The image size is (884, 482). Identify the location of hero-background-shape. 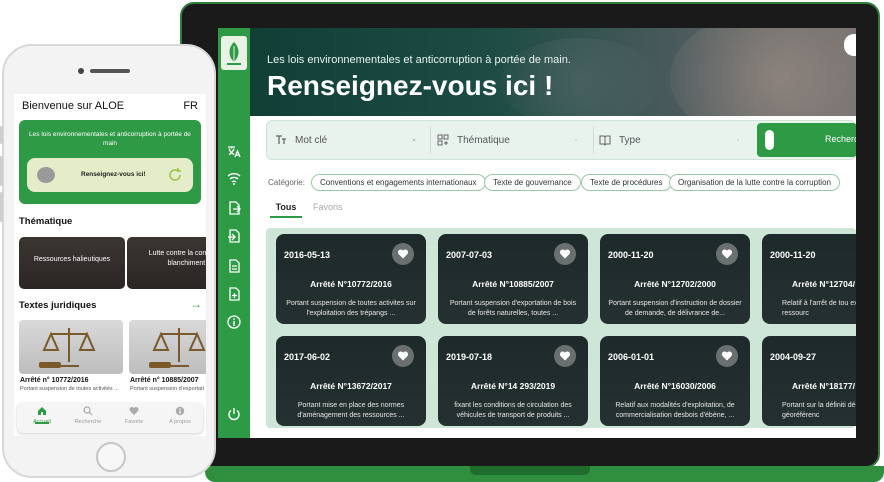
(763, 72).